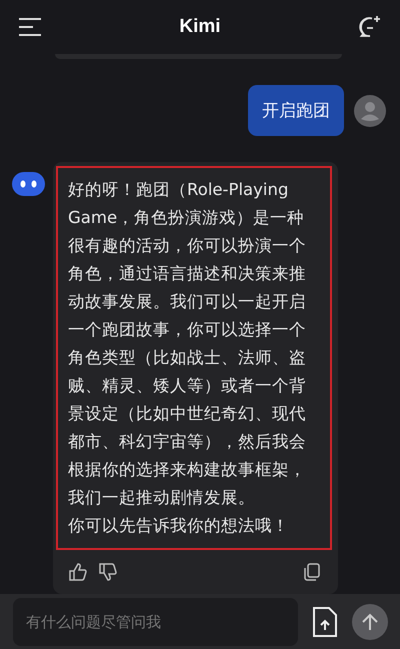 The height and width of the screenshot is (649, 400). I want to click on thumbs-down-icon, so click(108, 572).